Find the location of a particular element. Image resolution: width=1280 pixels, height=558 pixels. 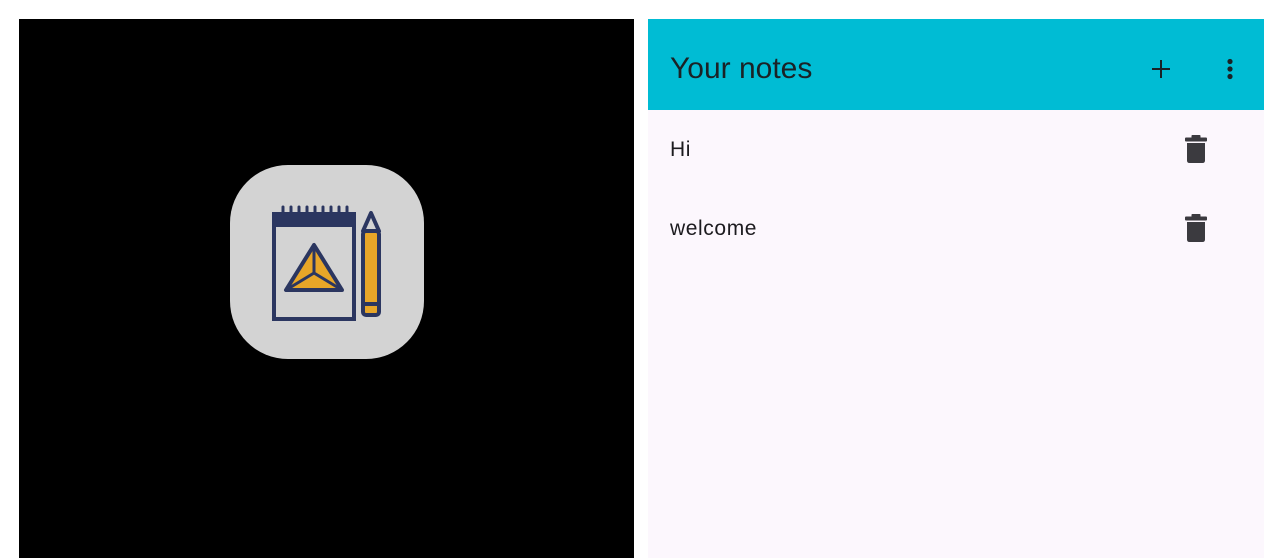

more-vert-icon is located at coordinates (1230, 69).